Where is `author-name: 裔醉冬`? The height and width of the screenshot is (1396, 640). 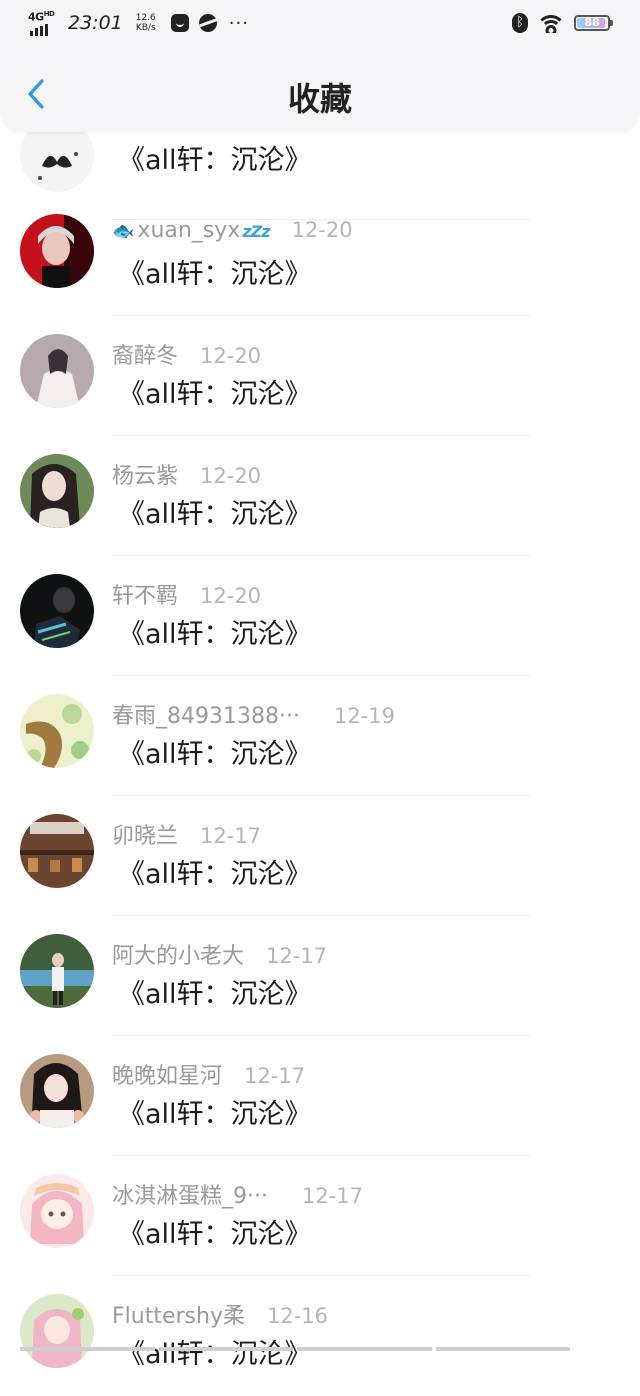 author-name: 裔醉冬 is located at coordinates (145, 354).